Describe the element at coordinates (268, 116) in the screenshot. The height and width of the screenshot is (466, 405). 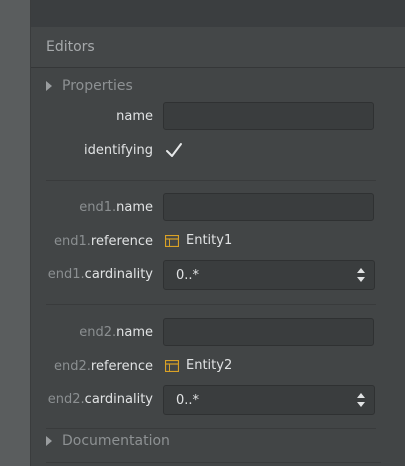
I see `name-input` at that location.